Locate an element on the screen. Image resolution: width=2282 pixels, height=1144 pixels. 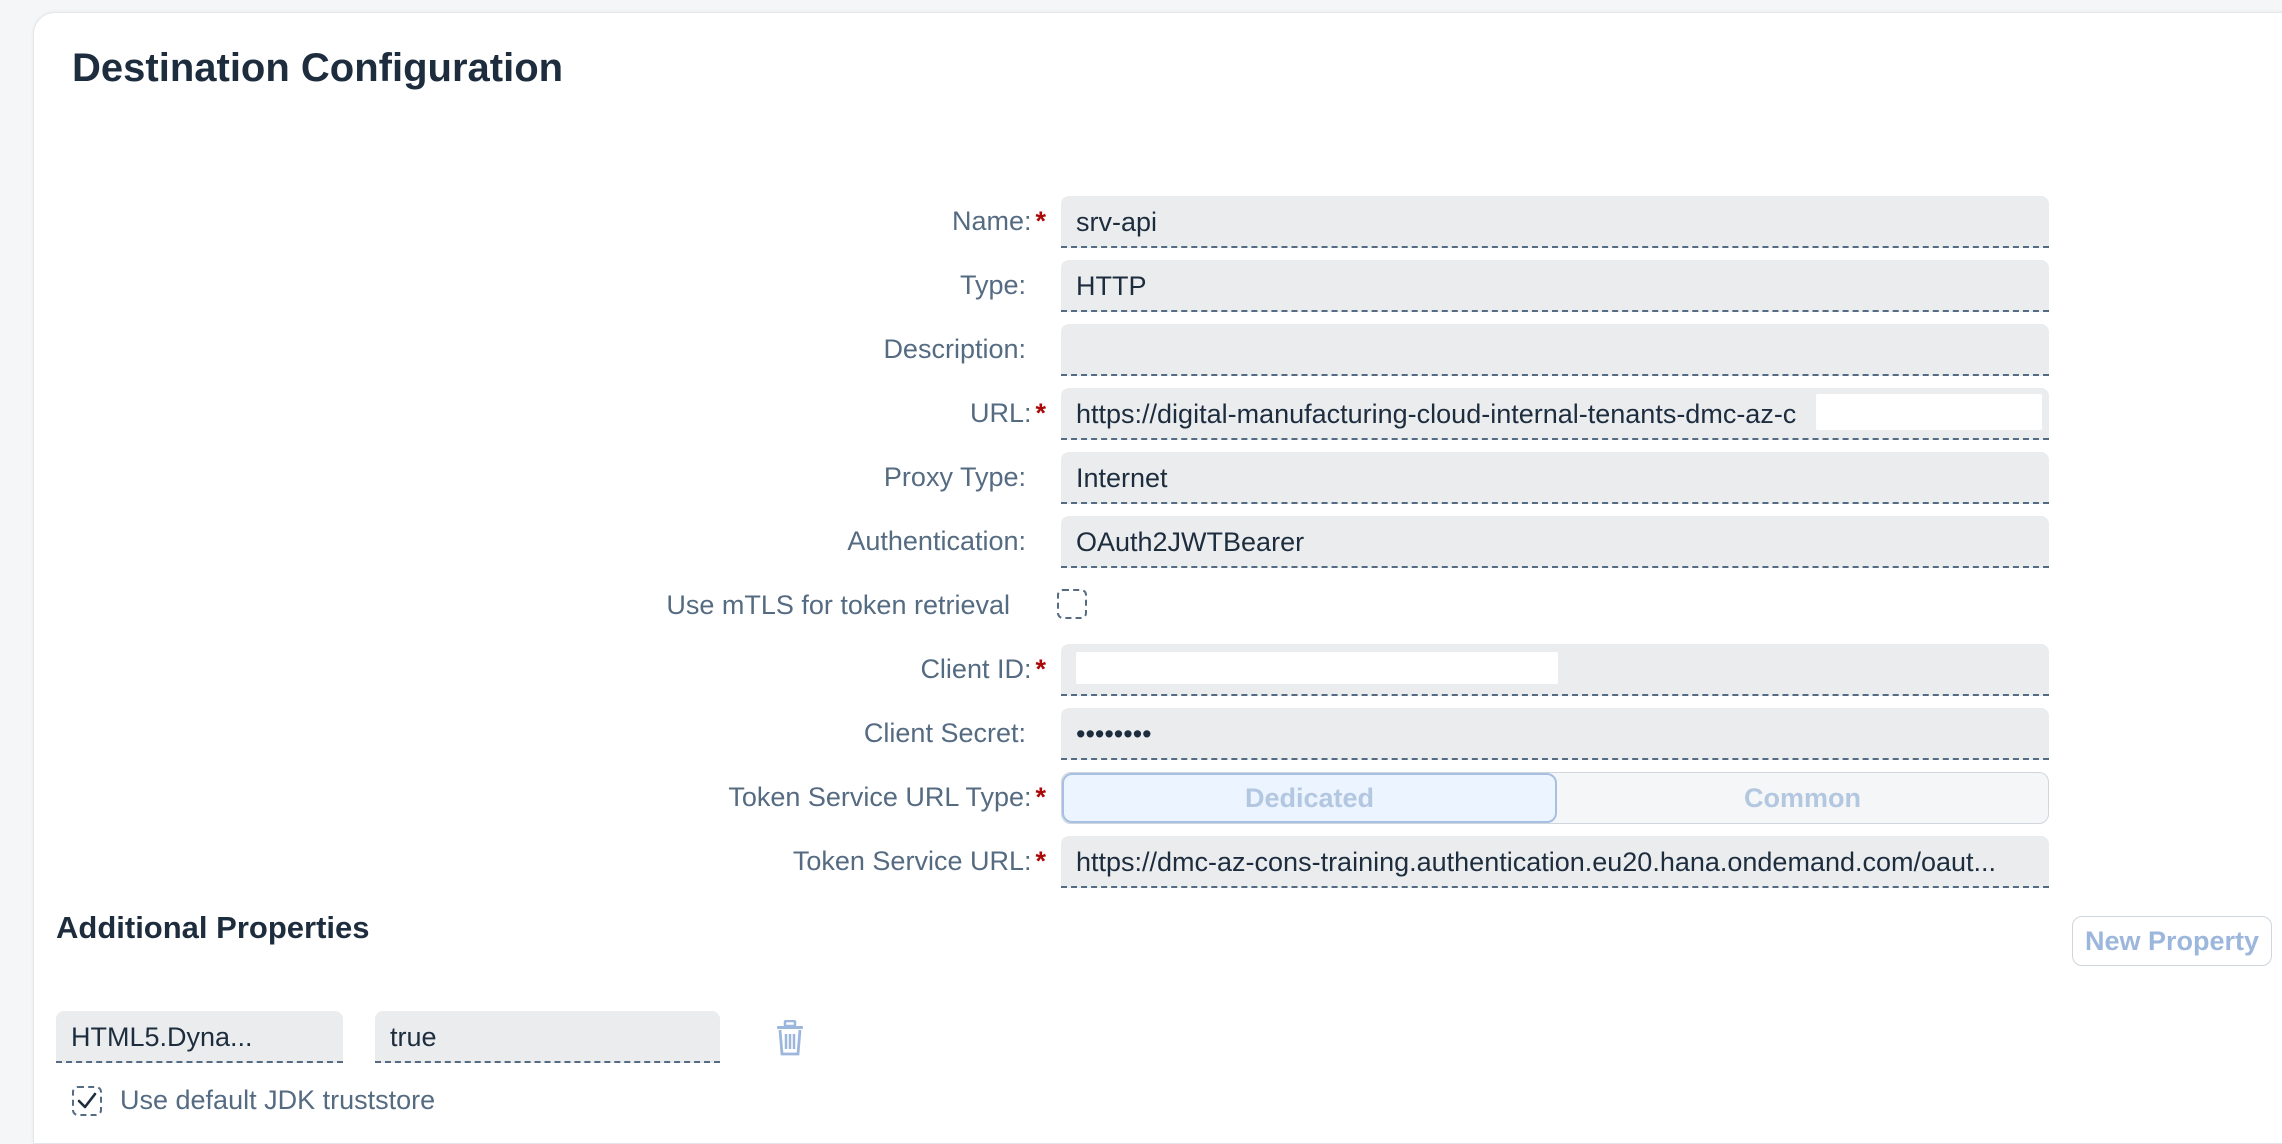
proxy-type-field: Internet is located at coordinates (1555, 478).